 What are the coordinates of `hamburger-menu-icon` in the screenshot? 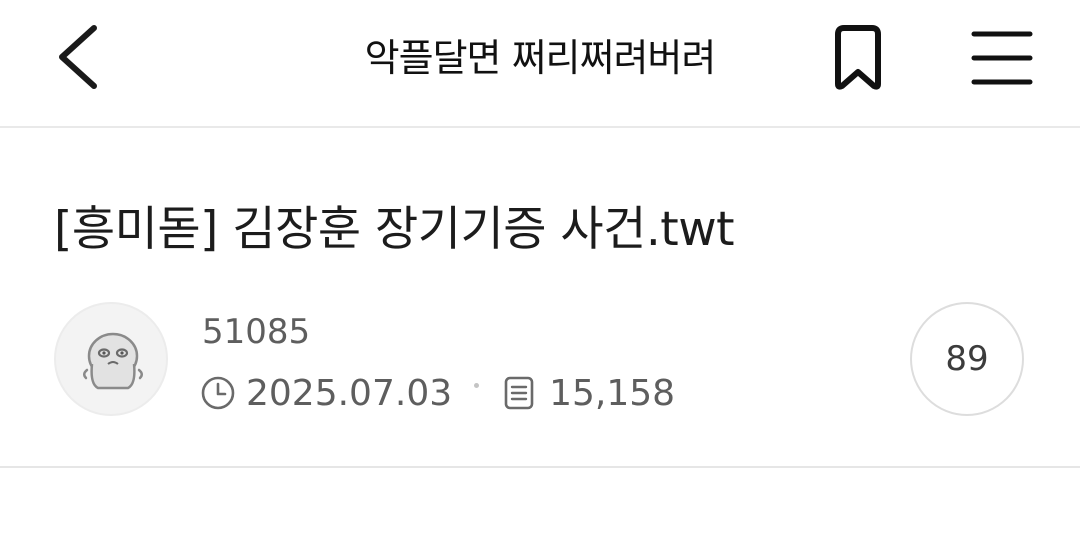 It's located at (1002, 58).